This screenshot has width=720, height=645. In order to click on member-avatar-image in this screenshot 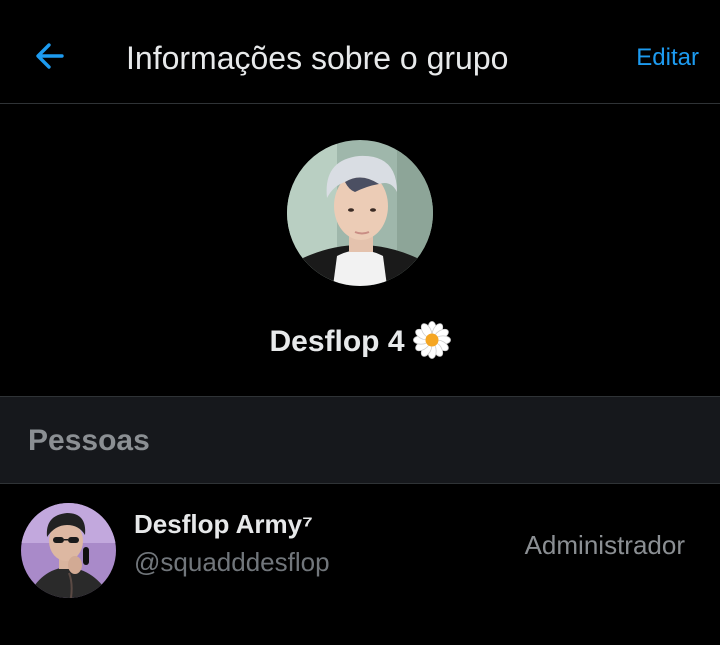, I will do `click(68, 550)`.